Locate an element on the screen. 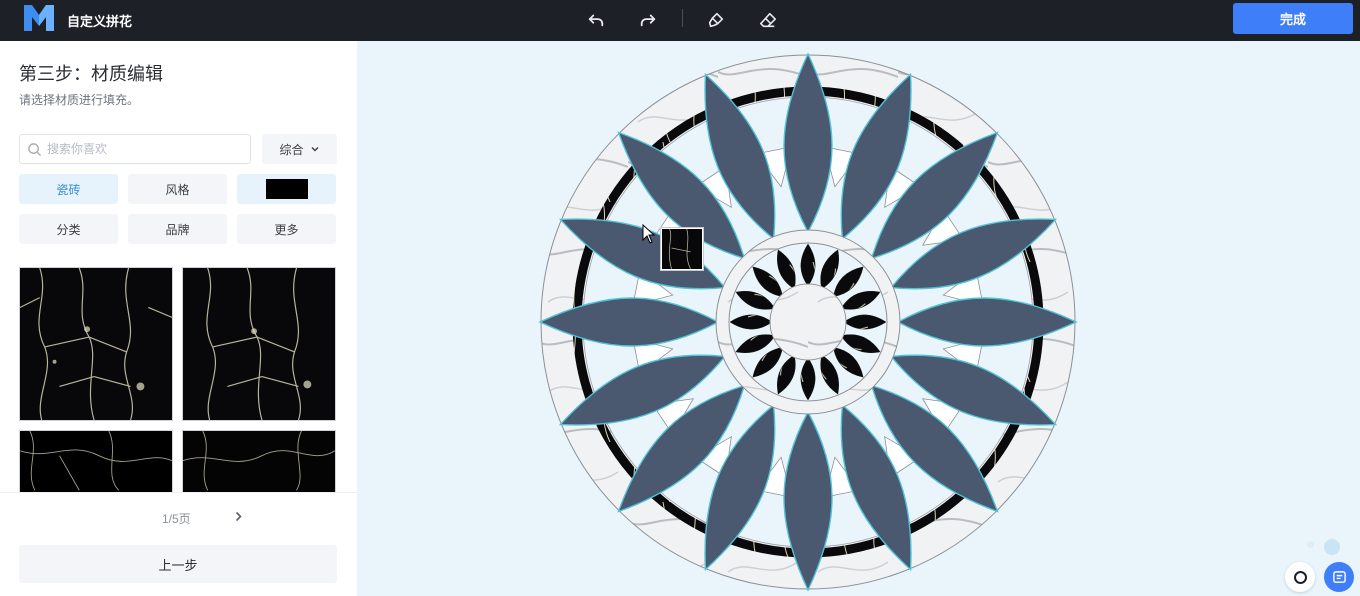 The image size is (1360, 596). eraser-icon is located at coordinates (768, 20).